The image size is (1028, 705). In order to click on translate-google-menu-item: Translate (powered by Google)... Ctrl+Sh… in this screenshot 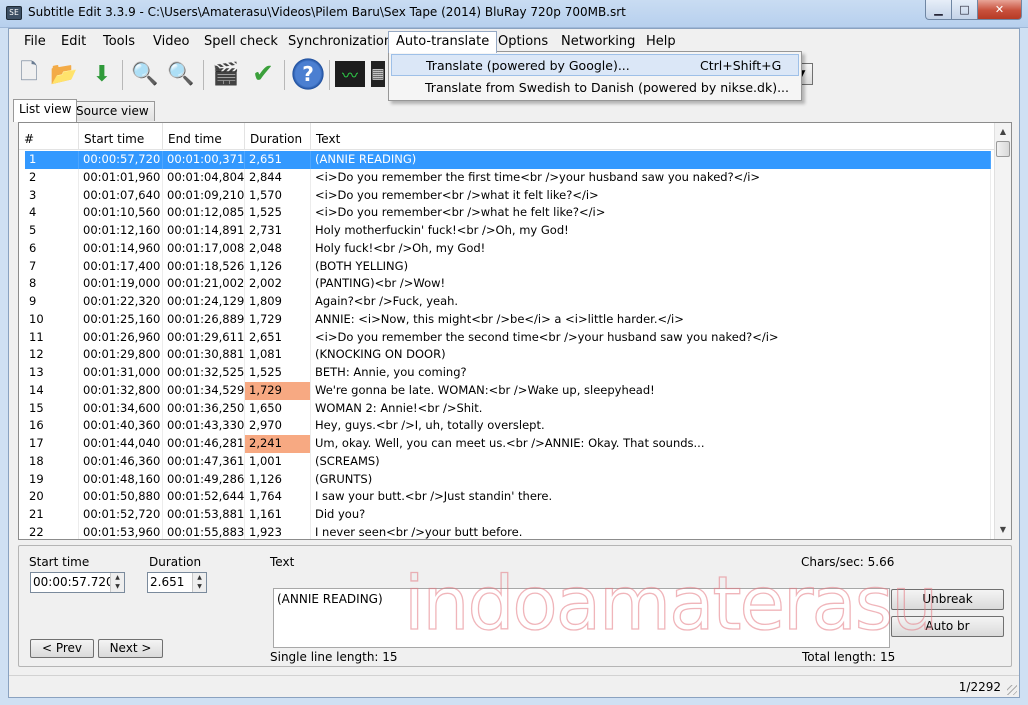, I will do `click(595, 65)`.